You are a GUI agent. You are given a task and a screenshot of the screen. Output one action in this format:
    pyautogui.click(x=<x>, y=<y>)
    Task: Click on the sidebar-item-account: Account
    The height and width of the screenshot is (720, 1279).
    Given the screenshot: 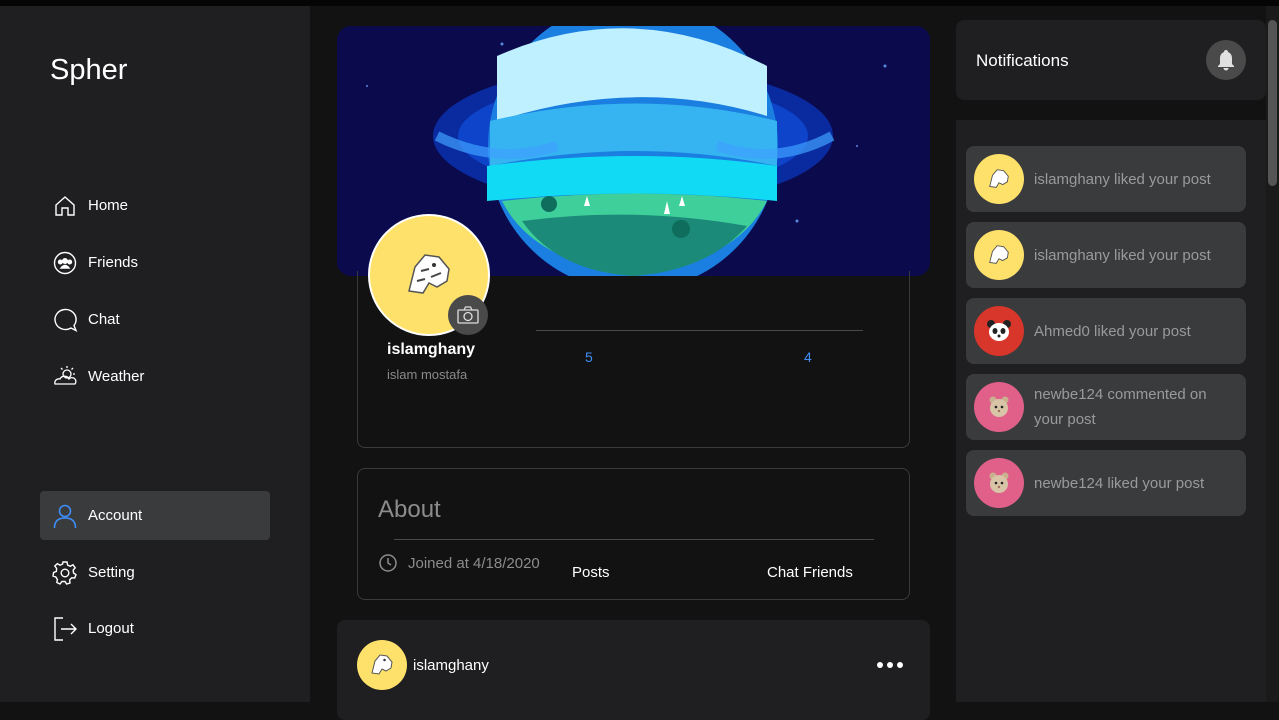 What is the action you would take?
    pyautogui.click(x=155, y=515)
    